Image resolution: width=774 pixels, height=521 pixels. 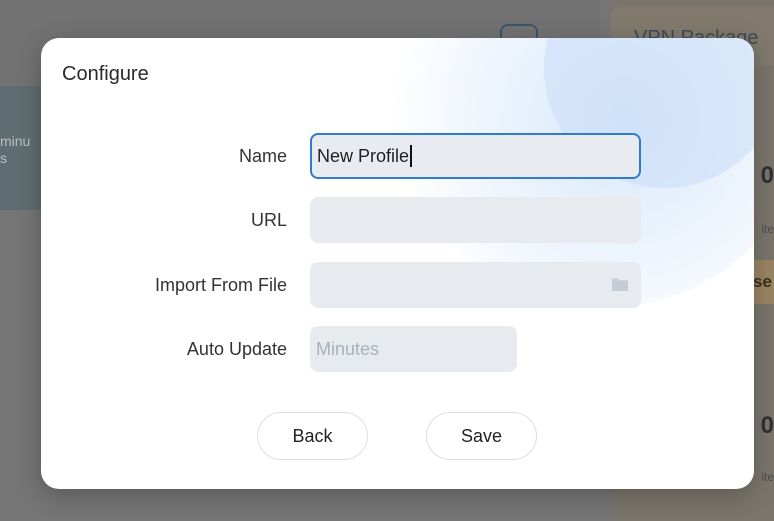 What do you see at coordinates (481, 436) in the screenshot?
I see `save-button: Save` at bounding box center [481, 436].